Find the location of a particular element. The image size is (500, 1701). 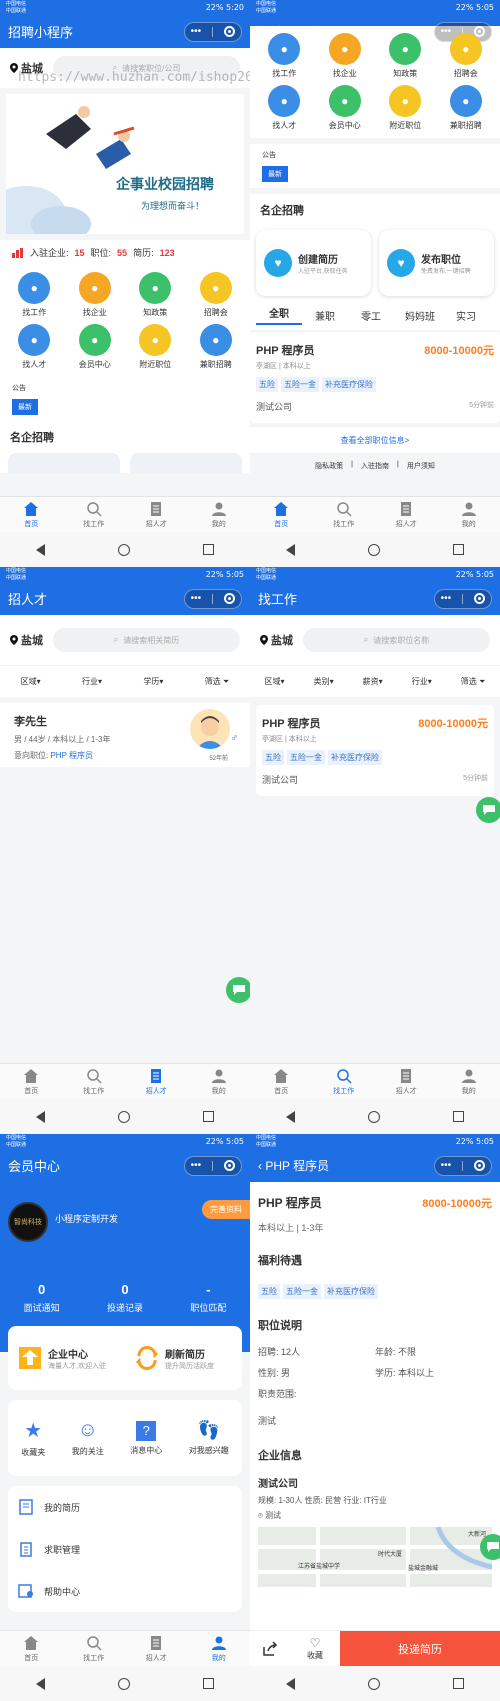

tab-mom-shift: 妈妈班 is located at coordinates (420, 315).